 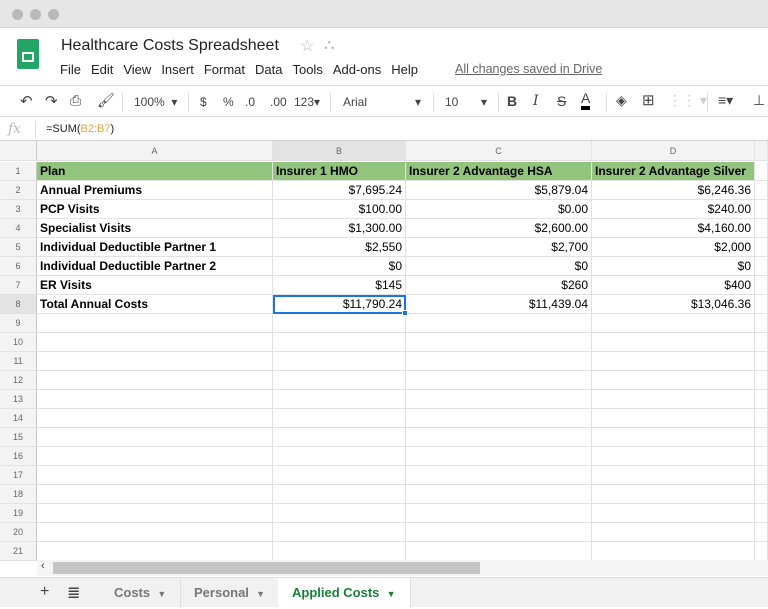 What do you see at coordinates (339, 247) in the screenshot?
I see `cell-b5: $2,550` at bounding box center [339, 247].